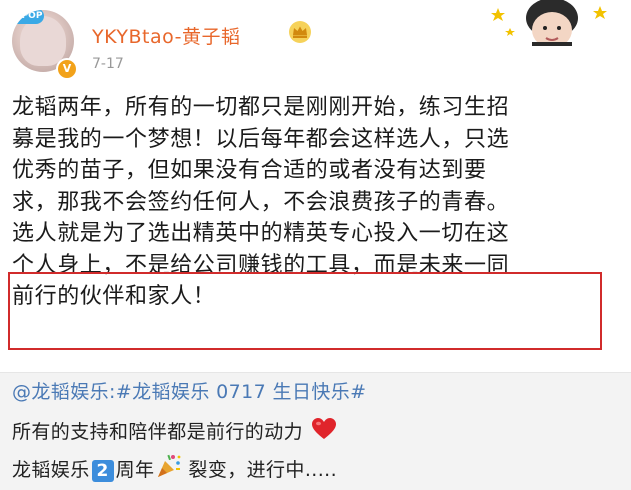  I want to click on repost-account-name: 龙韬娱乐, so click(51, 470).